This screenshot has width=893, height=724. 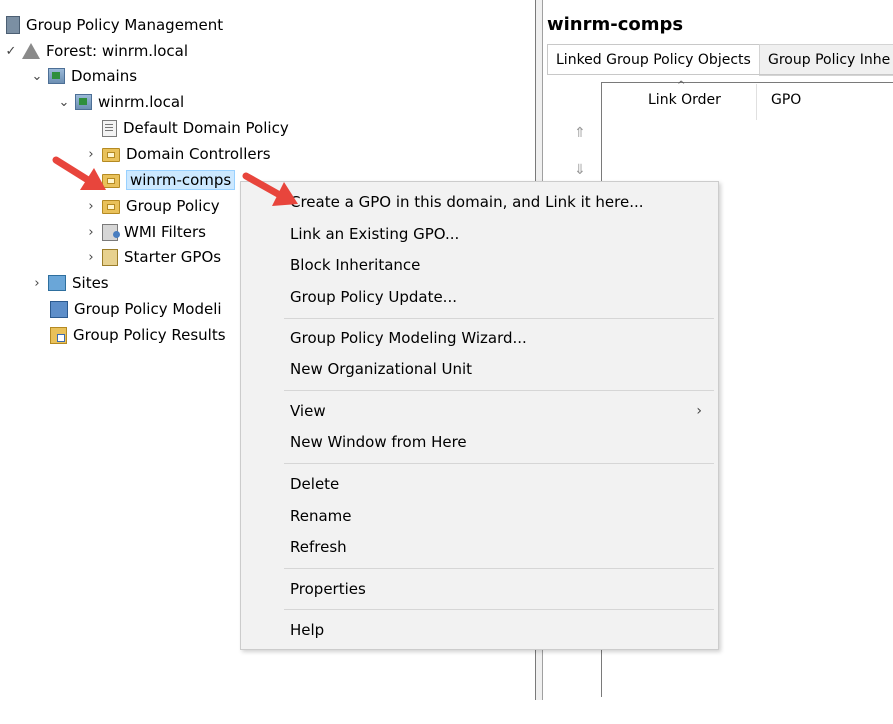 I want to click on tree-item-label: Default Domain Policy, so click(x=206, y=128).